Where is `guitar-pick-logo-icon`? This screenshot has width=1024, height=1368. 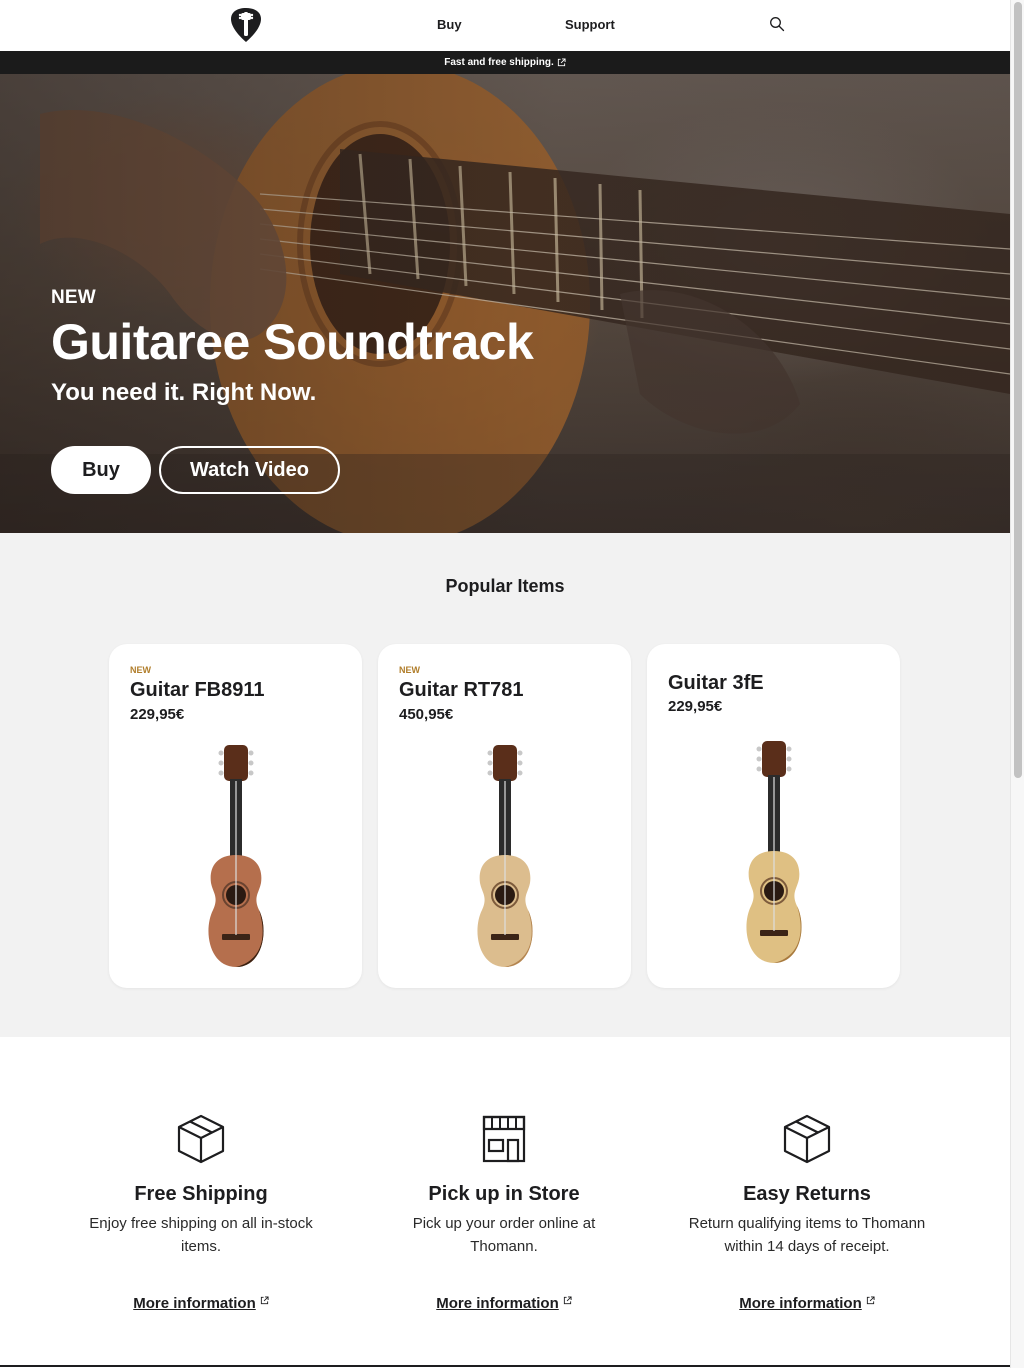 guitar-pick-logo-icon is located at coordinates (246, 25).